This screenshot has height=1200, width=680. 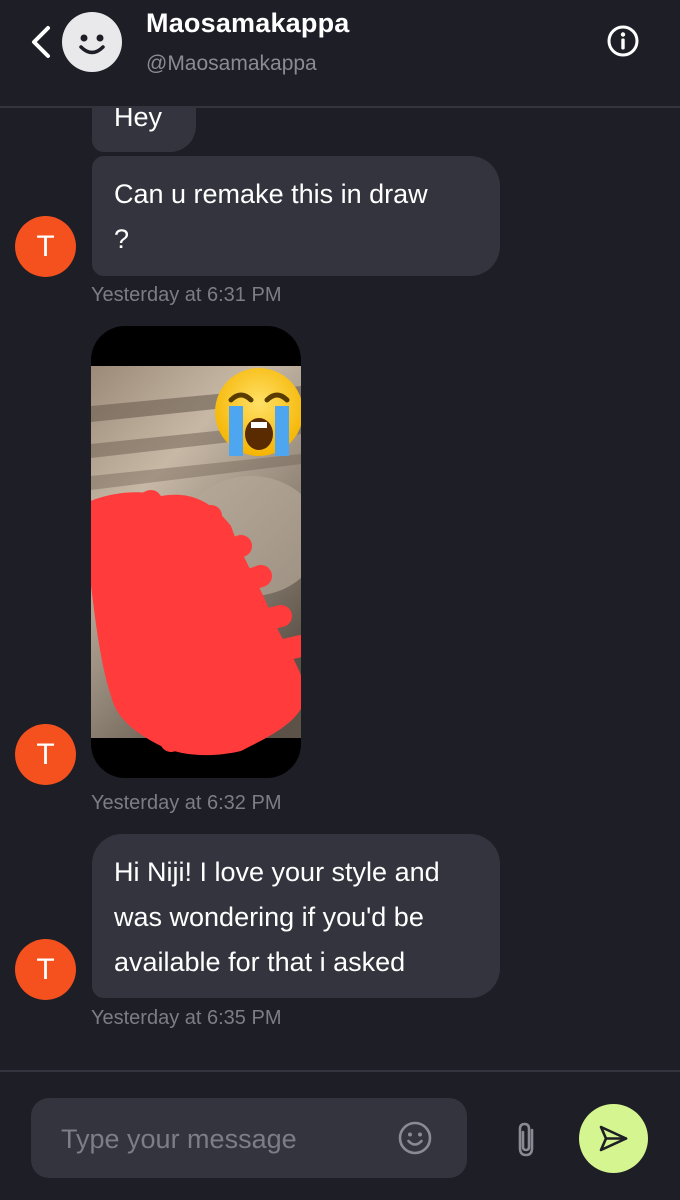 What do you see at coordinates (186, 1018) in the screenshot?
I see `message-timestamp: Yesterday at 6:35 PM` at bounding box center [186, 1018].